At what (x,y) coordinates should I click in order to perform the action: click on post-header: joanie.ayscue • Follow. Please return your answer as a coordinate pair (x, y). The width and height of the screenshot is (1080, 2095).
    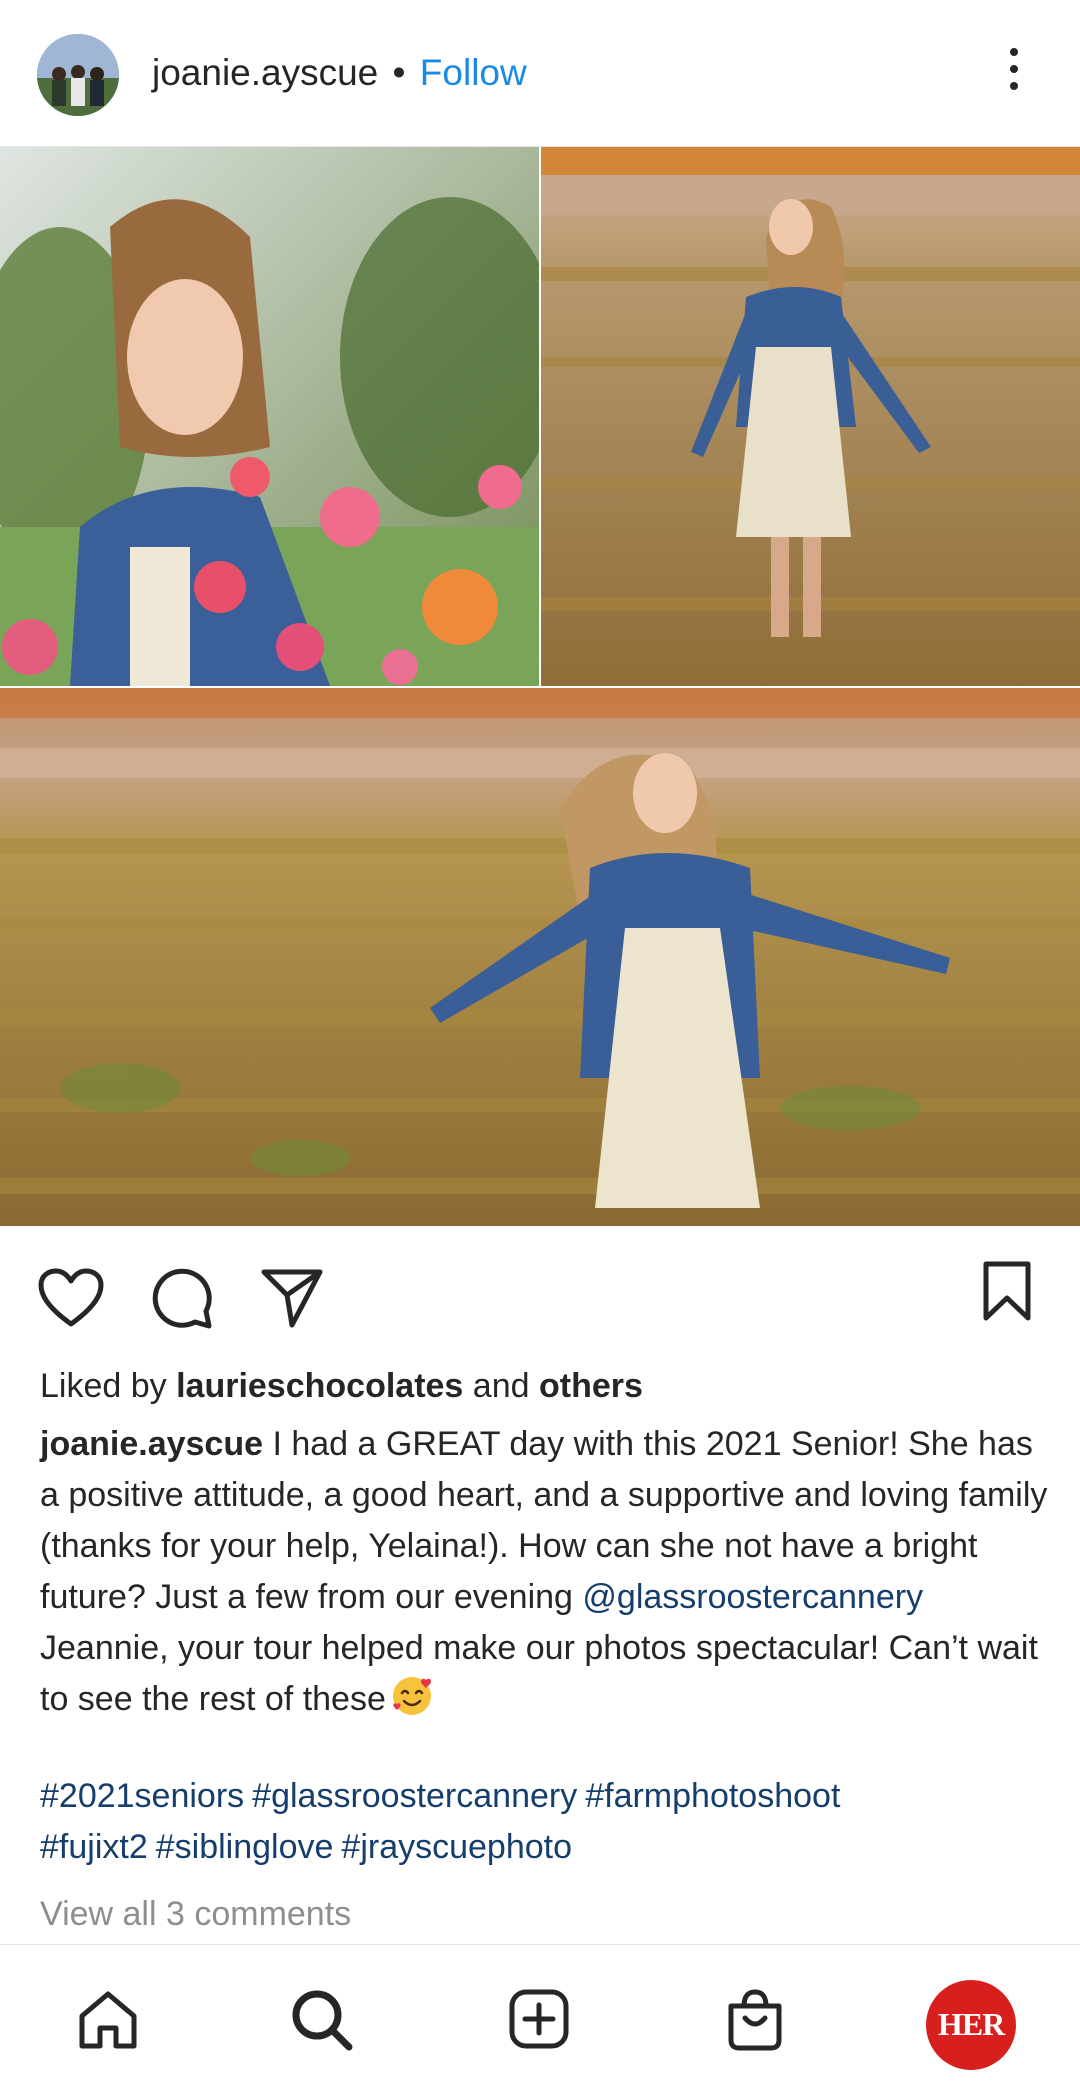
    Looking at the image, I should click on (540, 73).